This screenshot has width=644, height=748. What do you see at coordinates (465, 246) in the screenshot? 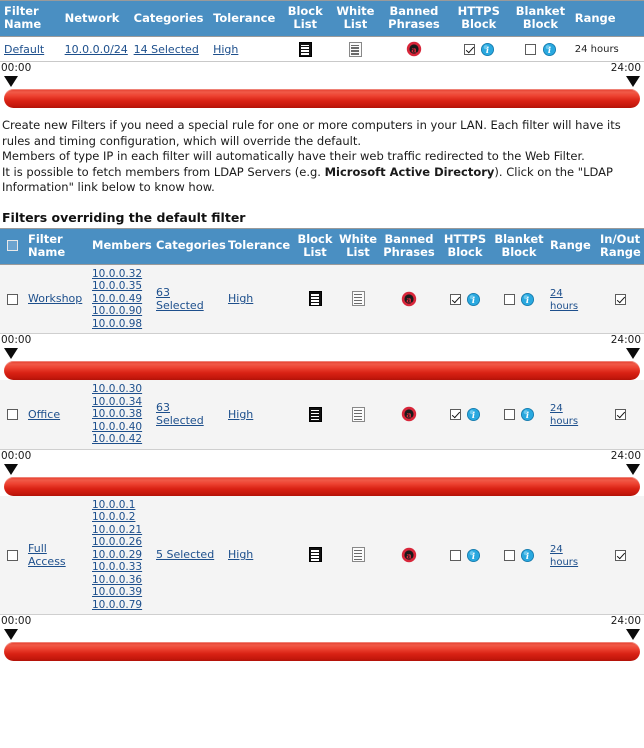
I see `col-header-https-block: HTTPS Block` at bounding box center [465, 246].